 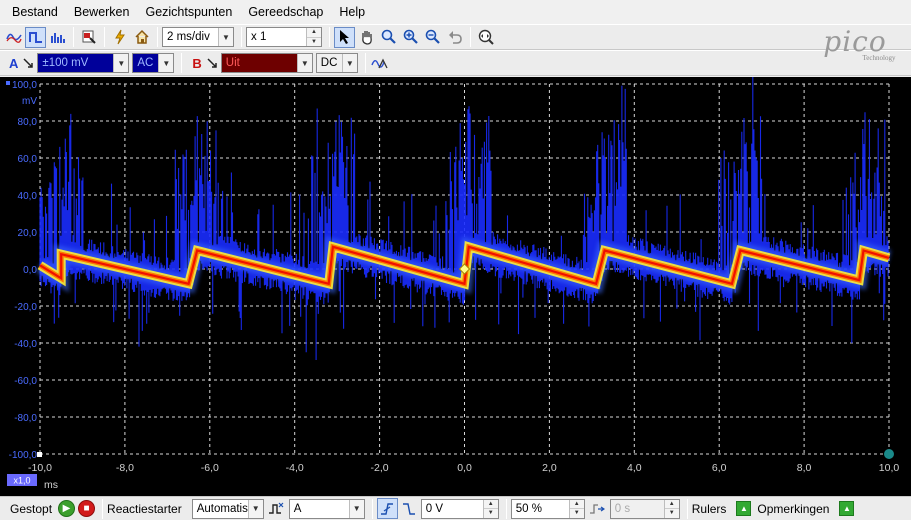 I want to click on menu-bestand: Bestand, so click(x=35, y=12).